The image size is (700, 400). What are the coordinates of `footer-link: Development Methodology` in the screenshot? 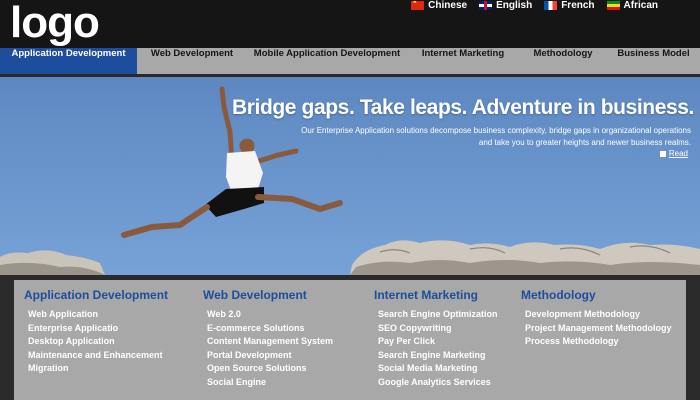 It's located at (598, 315).